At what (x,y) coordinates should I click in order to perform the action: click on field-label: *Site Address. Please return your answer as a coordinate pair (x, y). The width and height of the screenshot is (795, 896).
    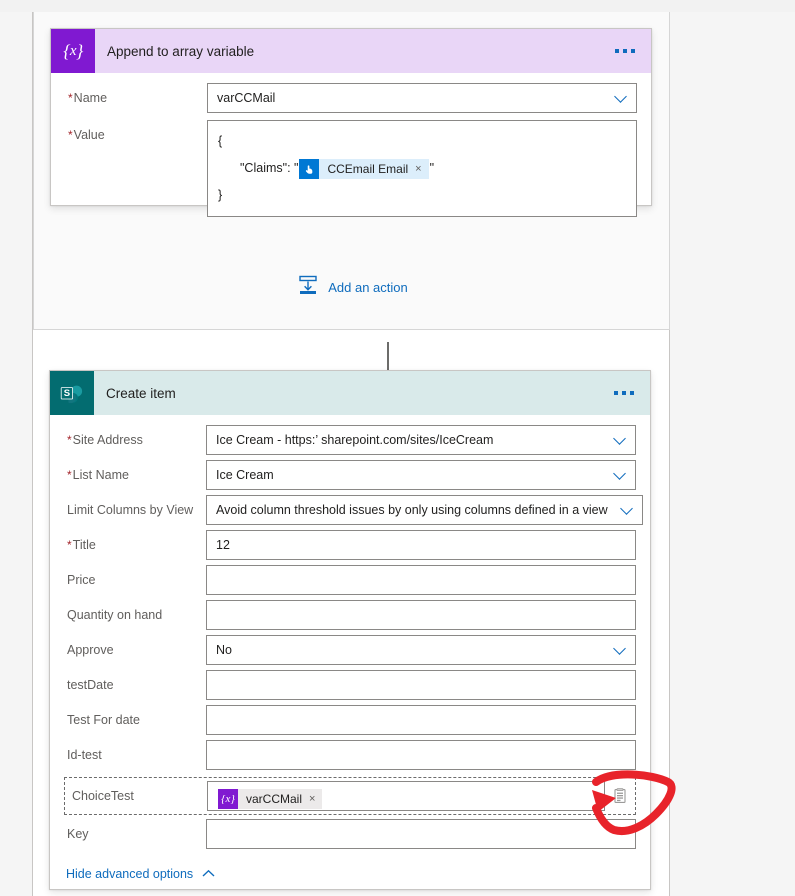
    Looking at the image, I should click on (135, 440).